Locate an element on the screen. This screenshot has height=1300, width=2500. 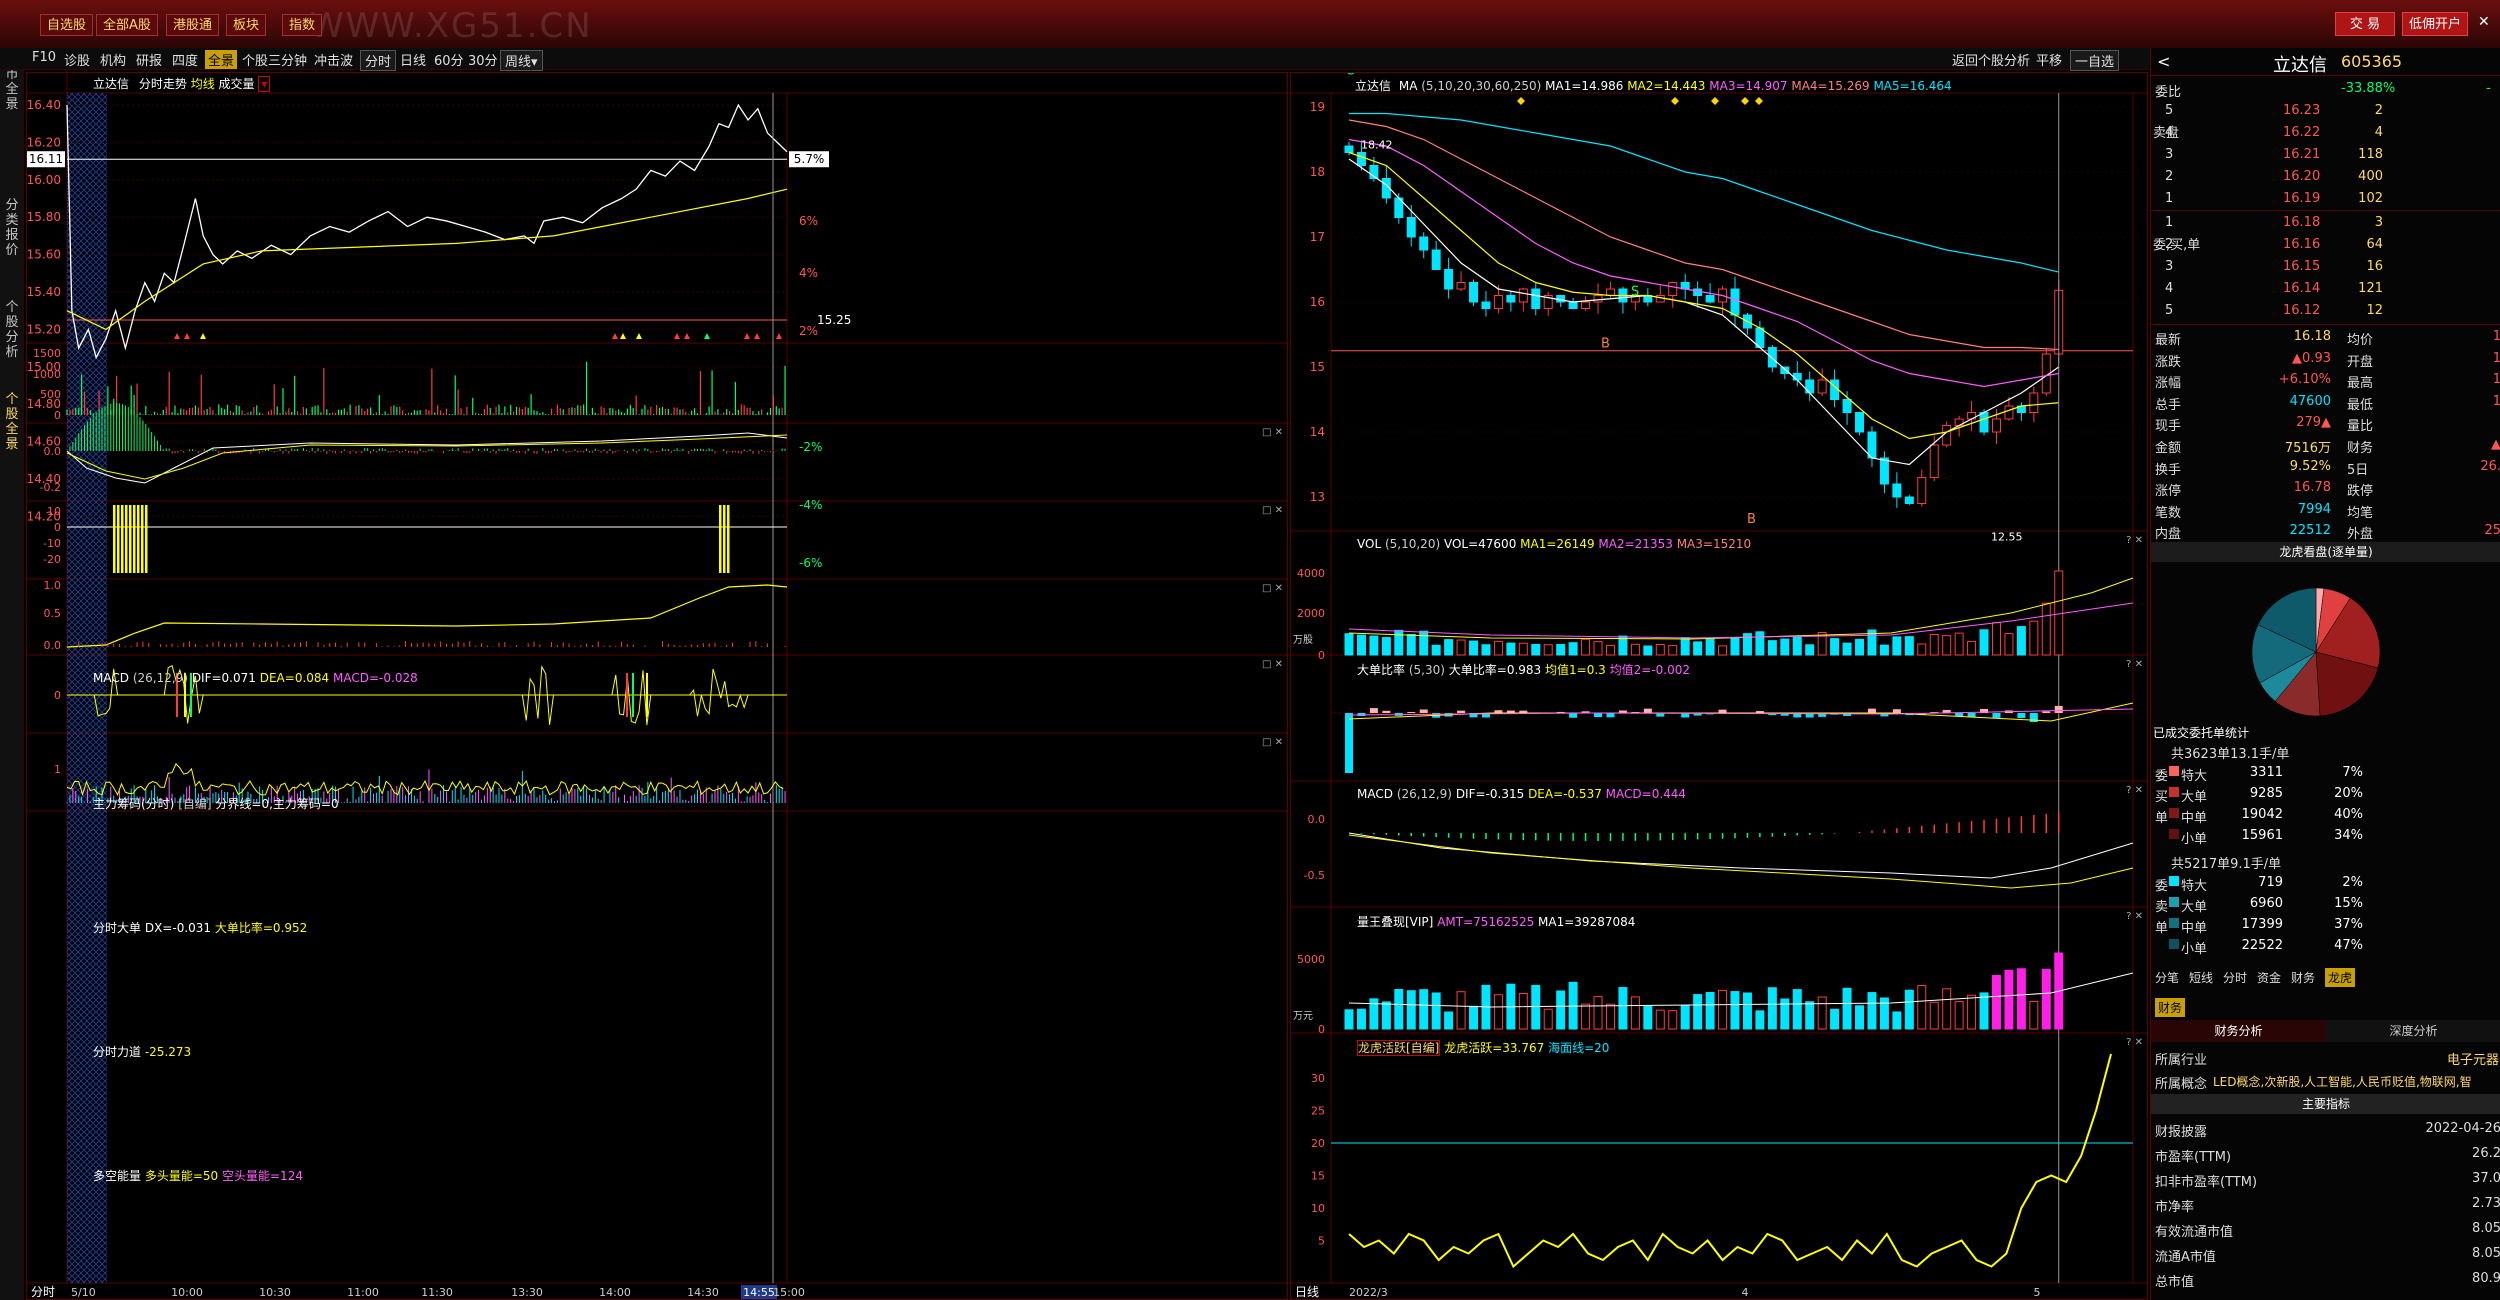
all-a-shares-button: 全部A股 is located at coordinates (127, 25).